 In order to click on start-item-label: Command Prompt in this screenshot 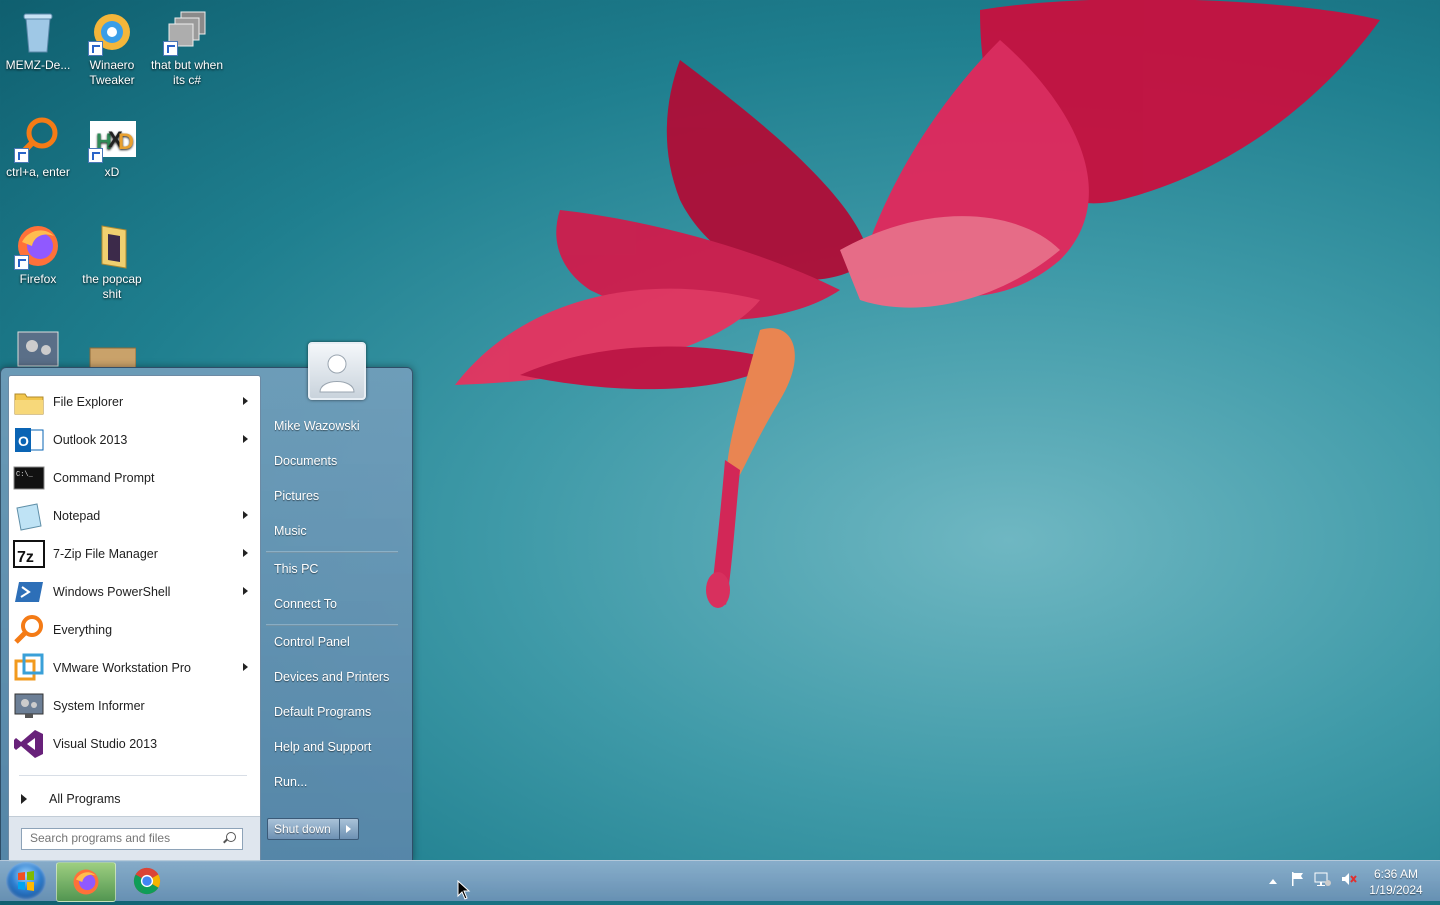, I will do `click(104, 478)`.